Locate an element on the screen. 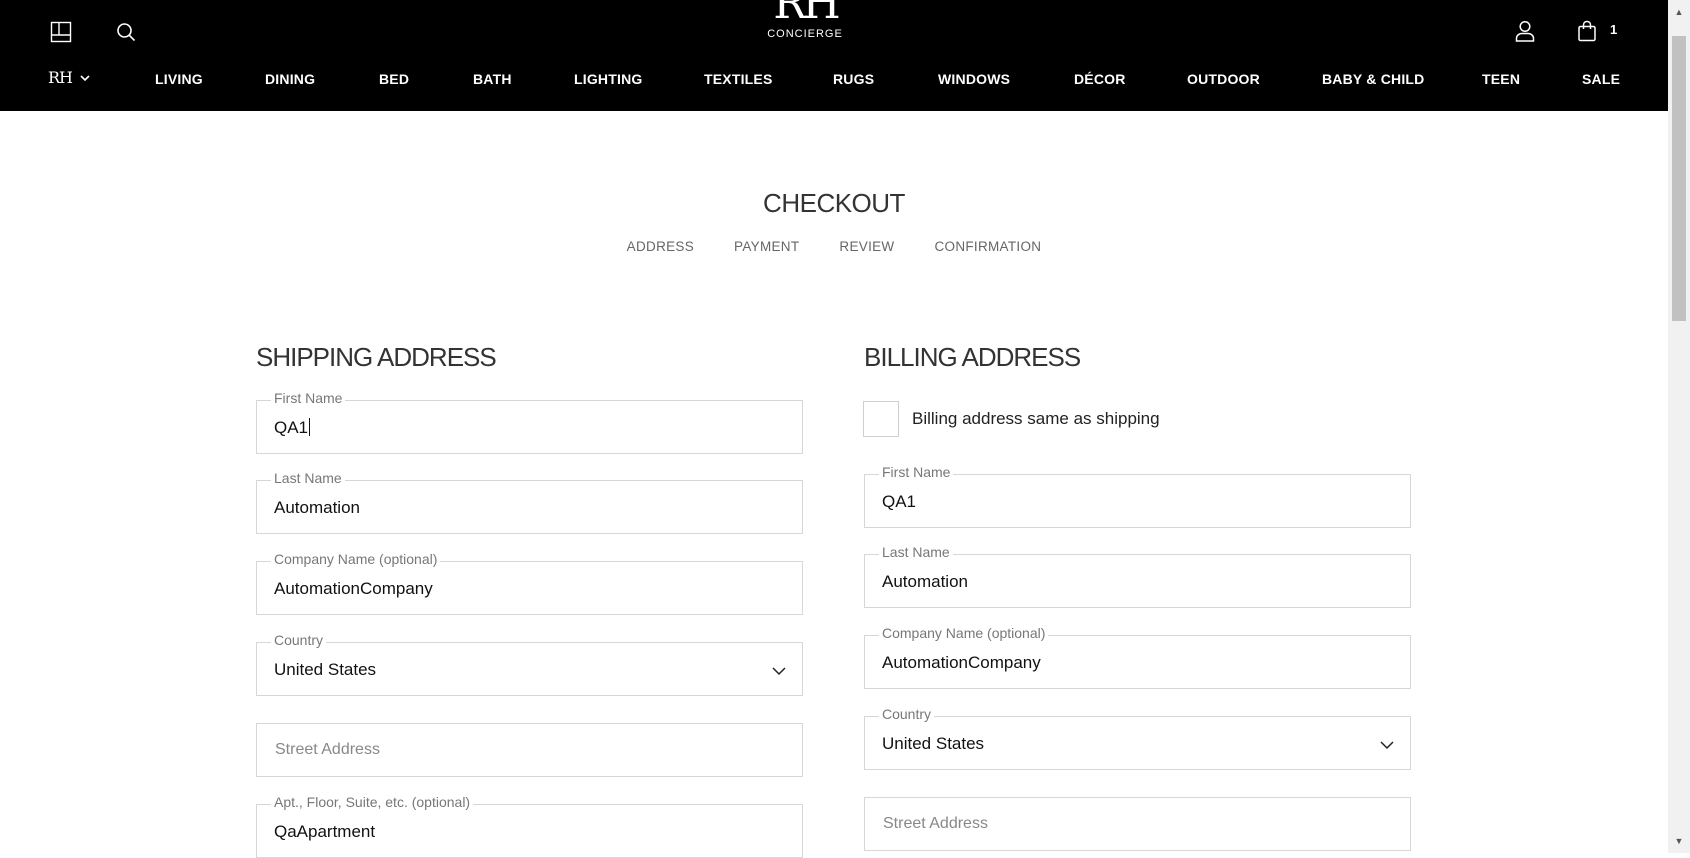  billing-address-title: BILLING ADDRESS is located at coordinates (972, 357).